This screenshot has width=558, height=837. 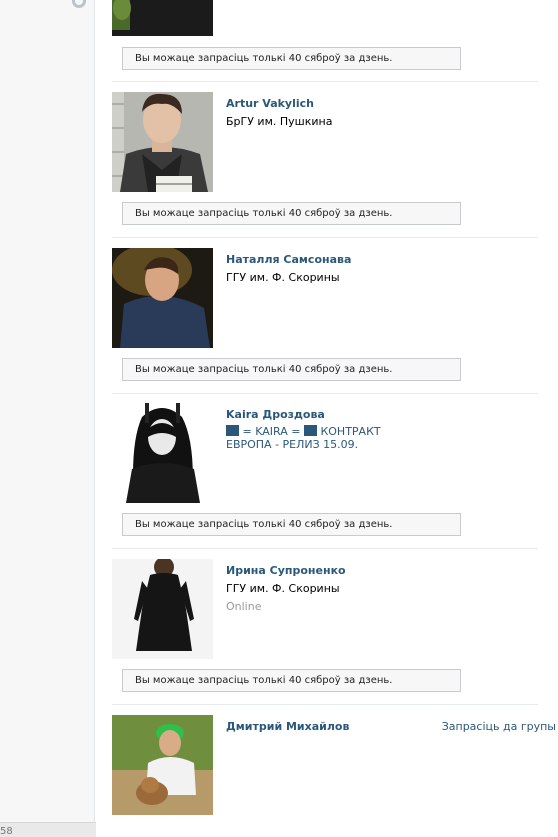 I want to click on person-name: Artur Vakylich, so click(x=270, y=103).